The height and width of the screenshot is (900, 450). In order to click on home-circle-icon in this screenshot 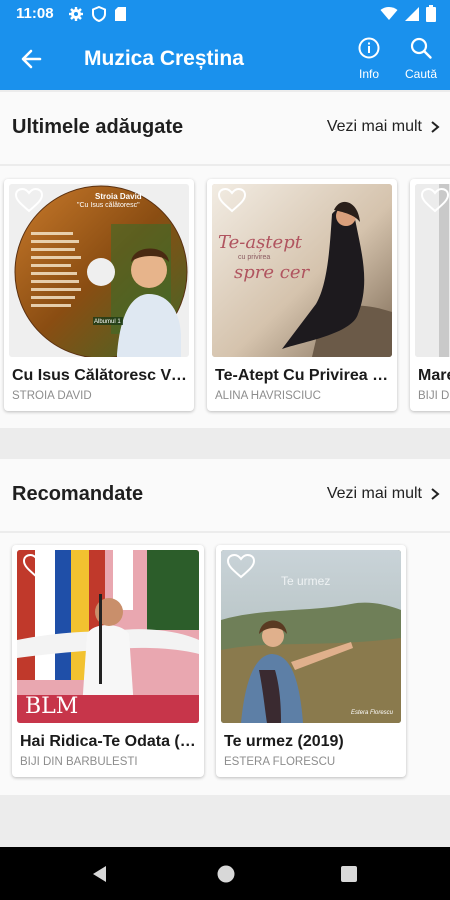, I will do `click(226, 874)`.